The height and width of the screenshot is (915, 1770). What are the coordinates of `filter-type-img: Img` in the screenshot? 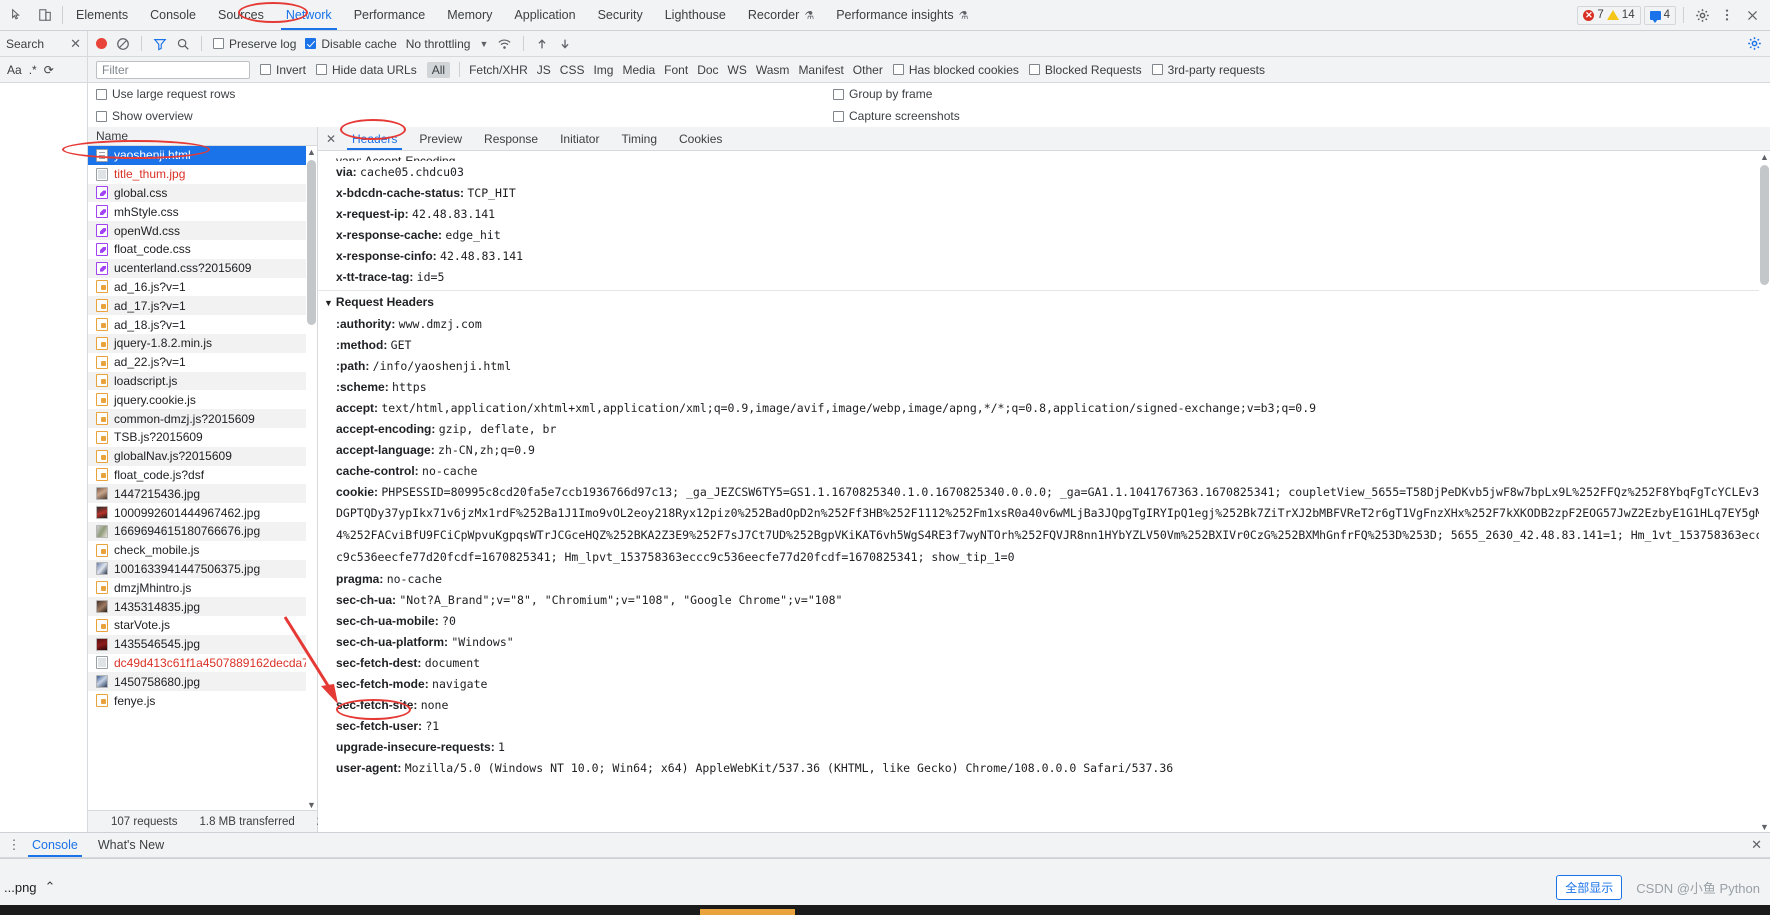 It's located at (603, 70).